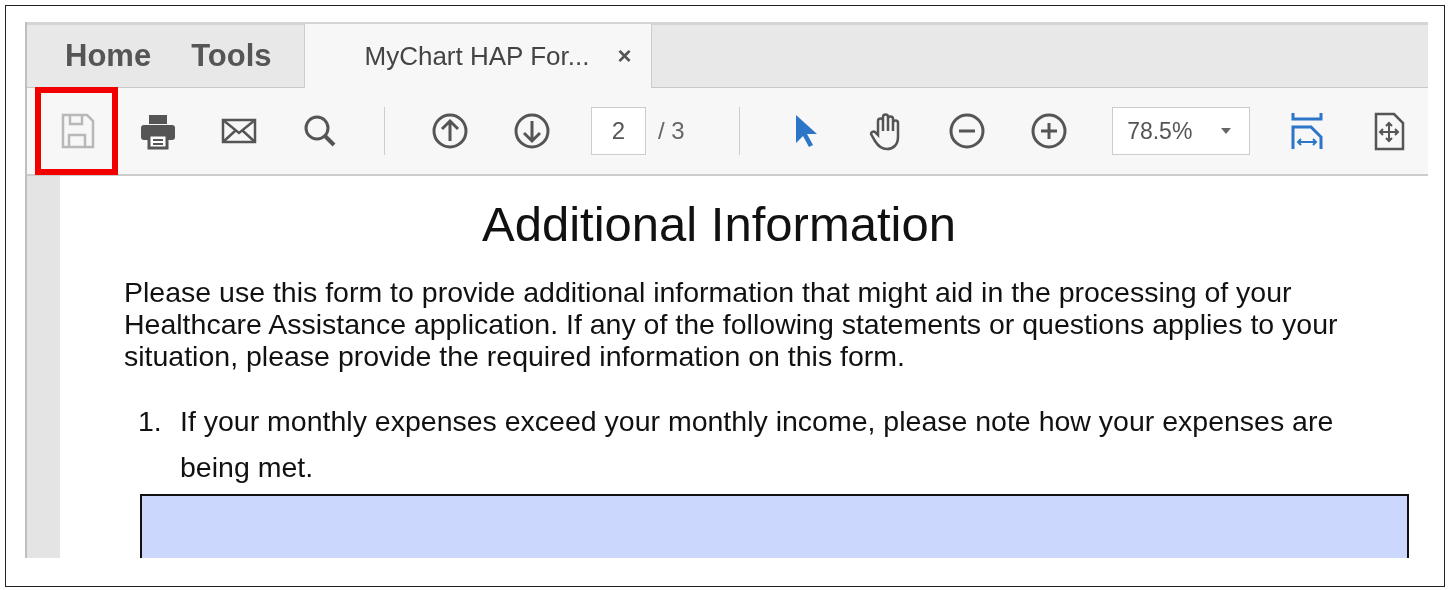 The image size is (1450, 590). Describe the element at coordinates (150, 421) in the screenshot. I see `question-number: 1.` at that location.